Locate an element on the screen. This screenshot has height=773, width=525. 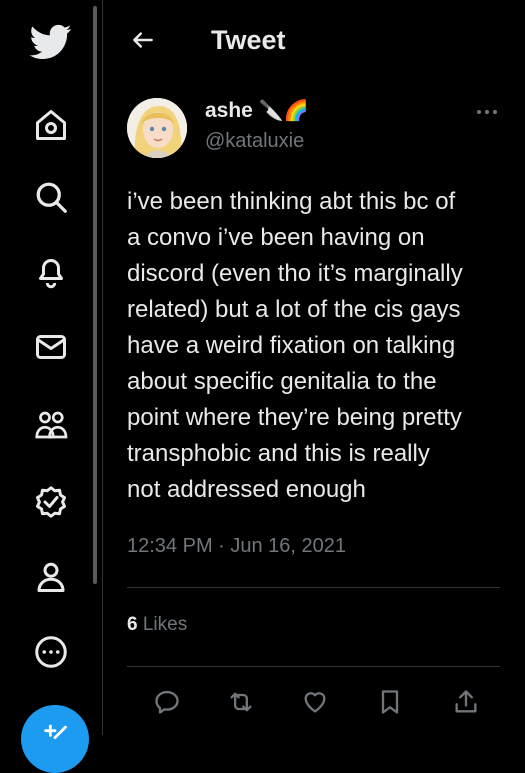
bell-icon is located at coordinates (51, 271).